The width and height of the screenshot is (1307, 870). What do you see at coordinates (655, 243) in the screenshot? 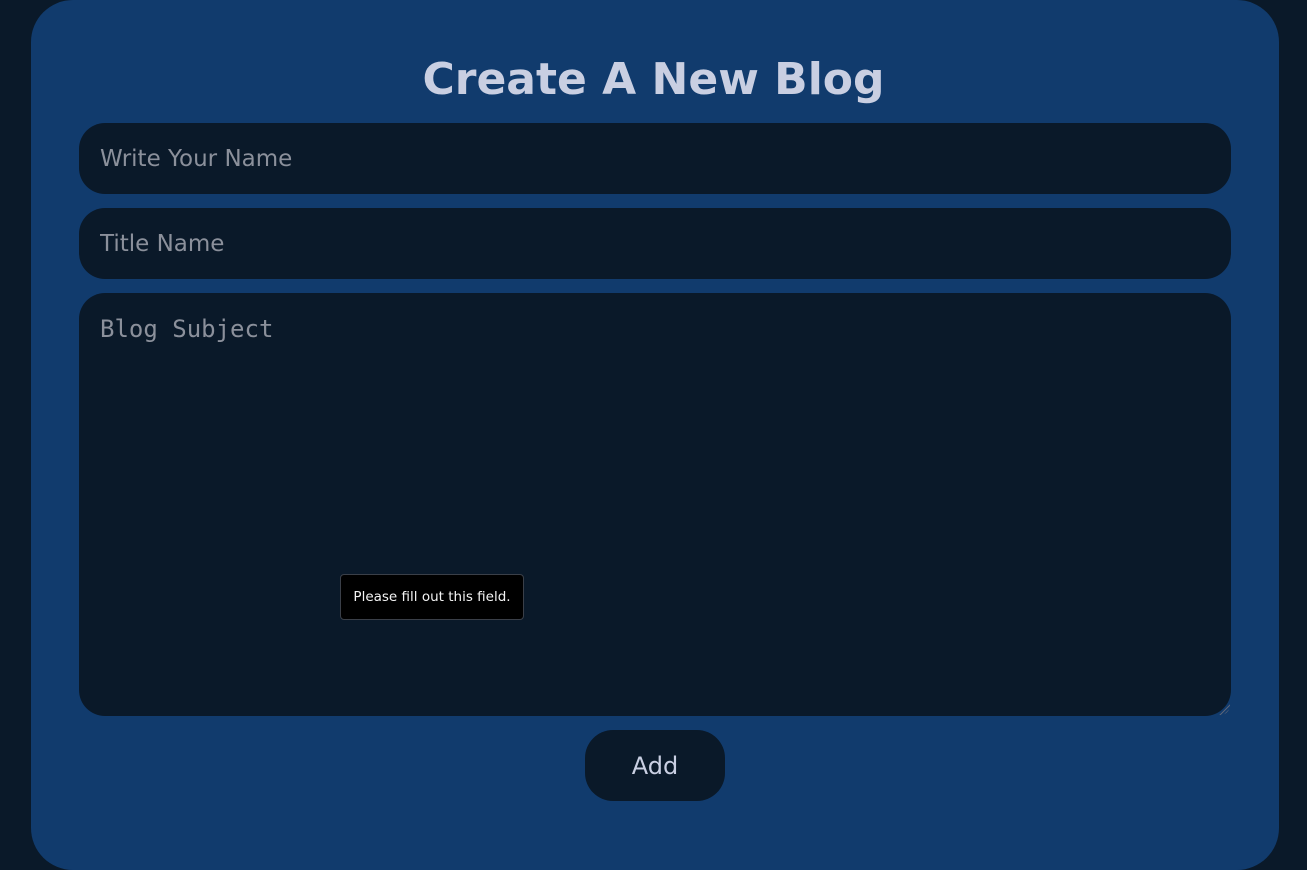
I see `blog-title-input` at bounding box center [655, 243].